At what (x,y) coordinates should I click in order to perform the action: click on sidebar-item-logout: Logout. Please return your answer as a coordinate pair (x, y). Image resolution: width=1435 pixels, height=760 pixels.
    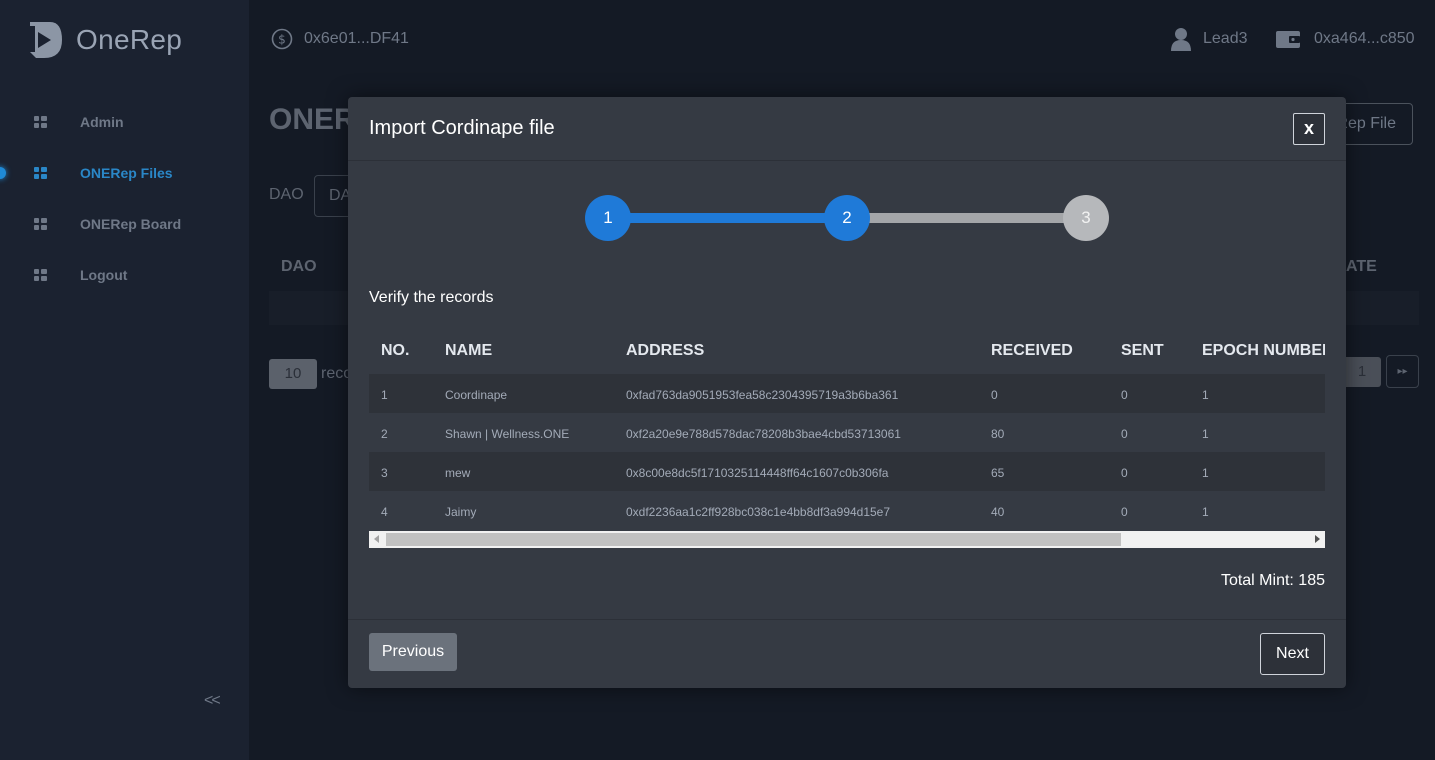
    Looking at the image, I should click on (124, 274).